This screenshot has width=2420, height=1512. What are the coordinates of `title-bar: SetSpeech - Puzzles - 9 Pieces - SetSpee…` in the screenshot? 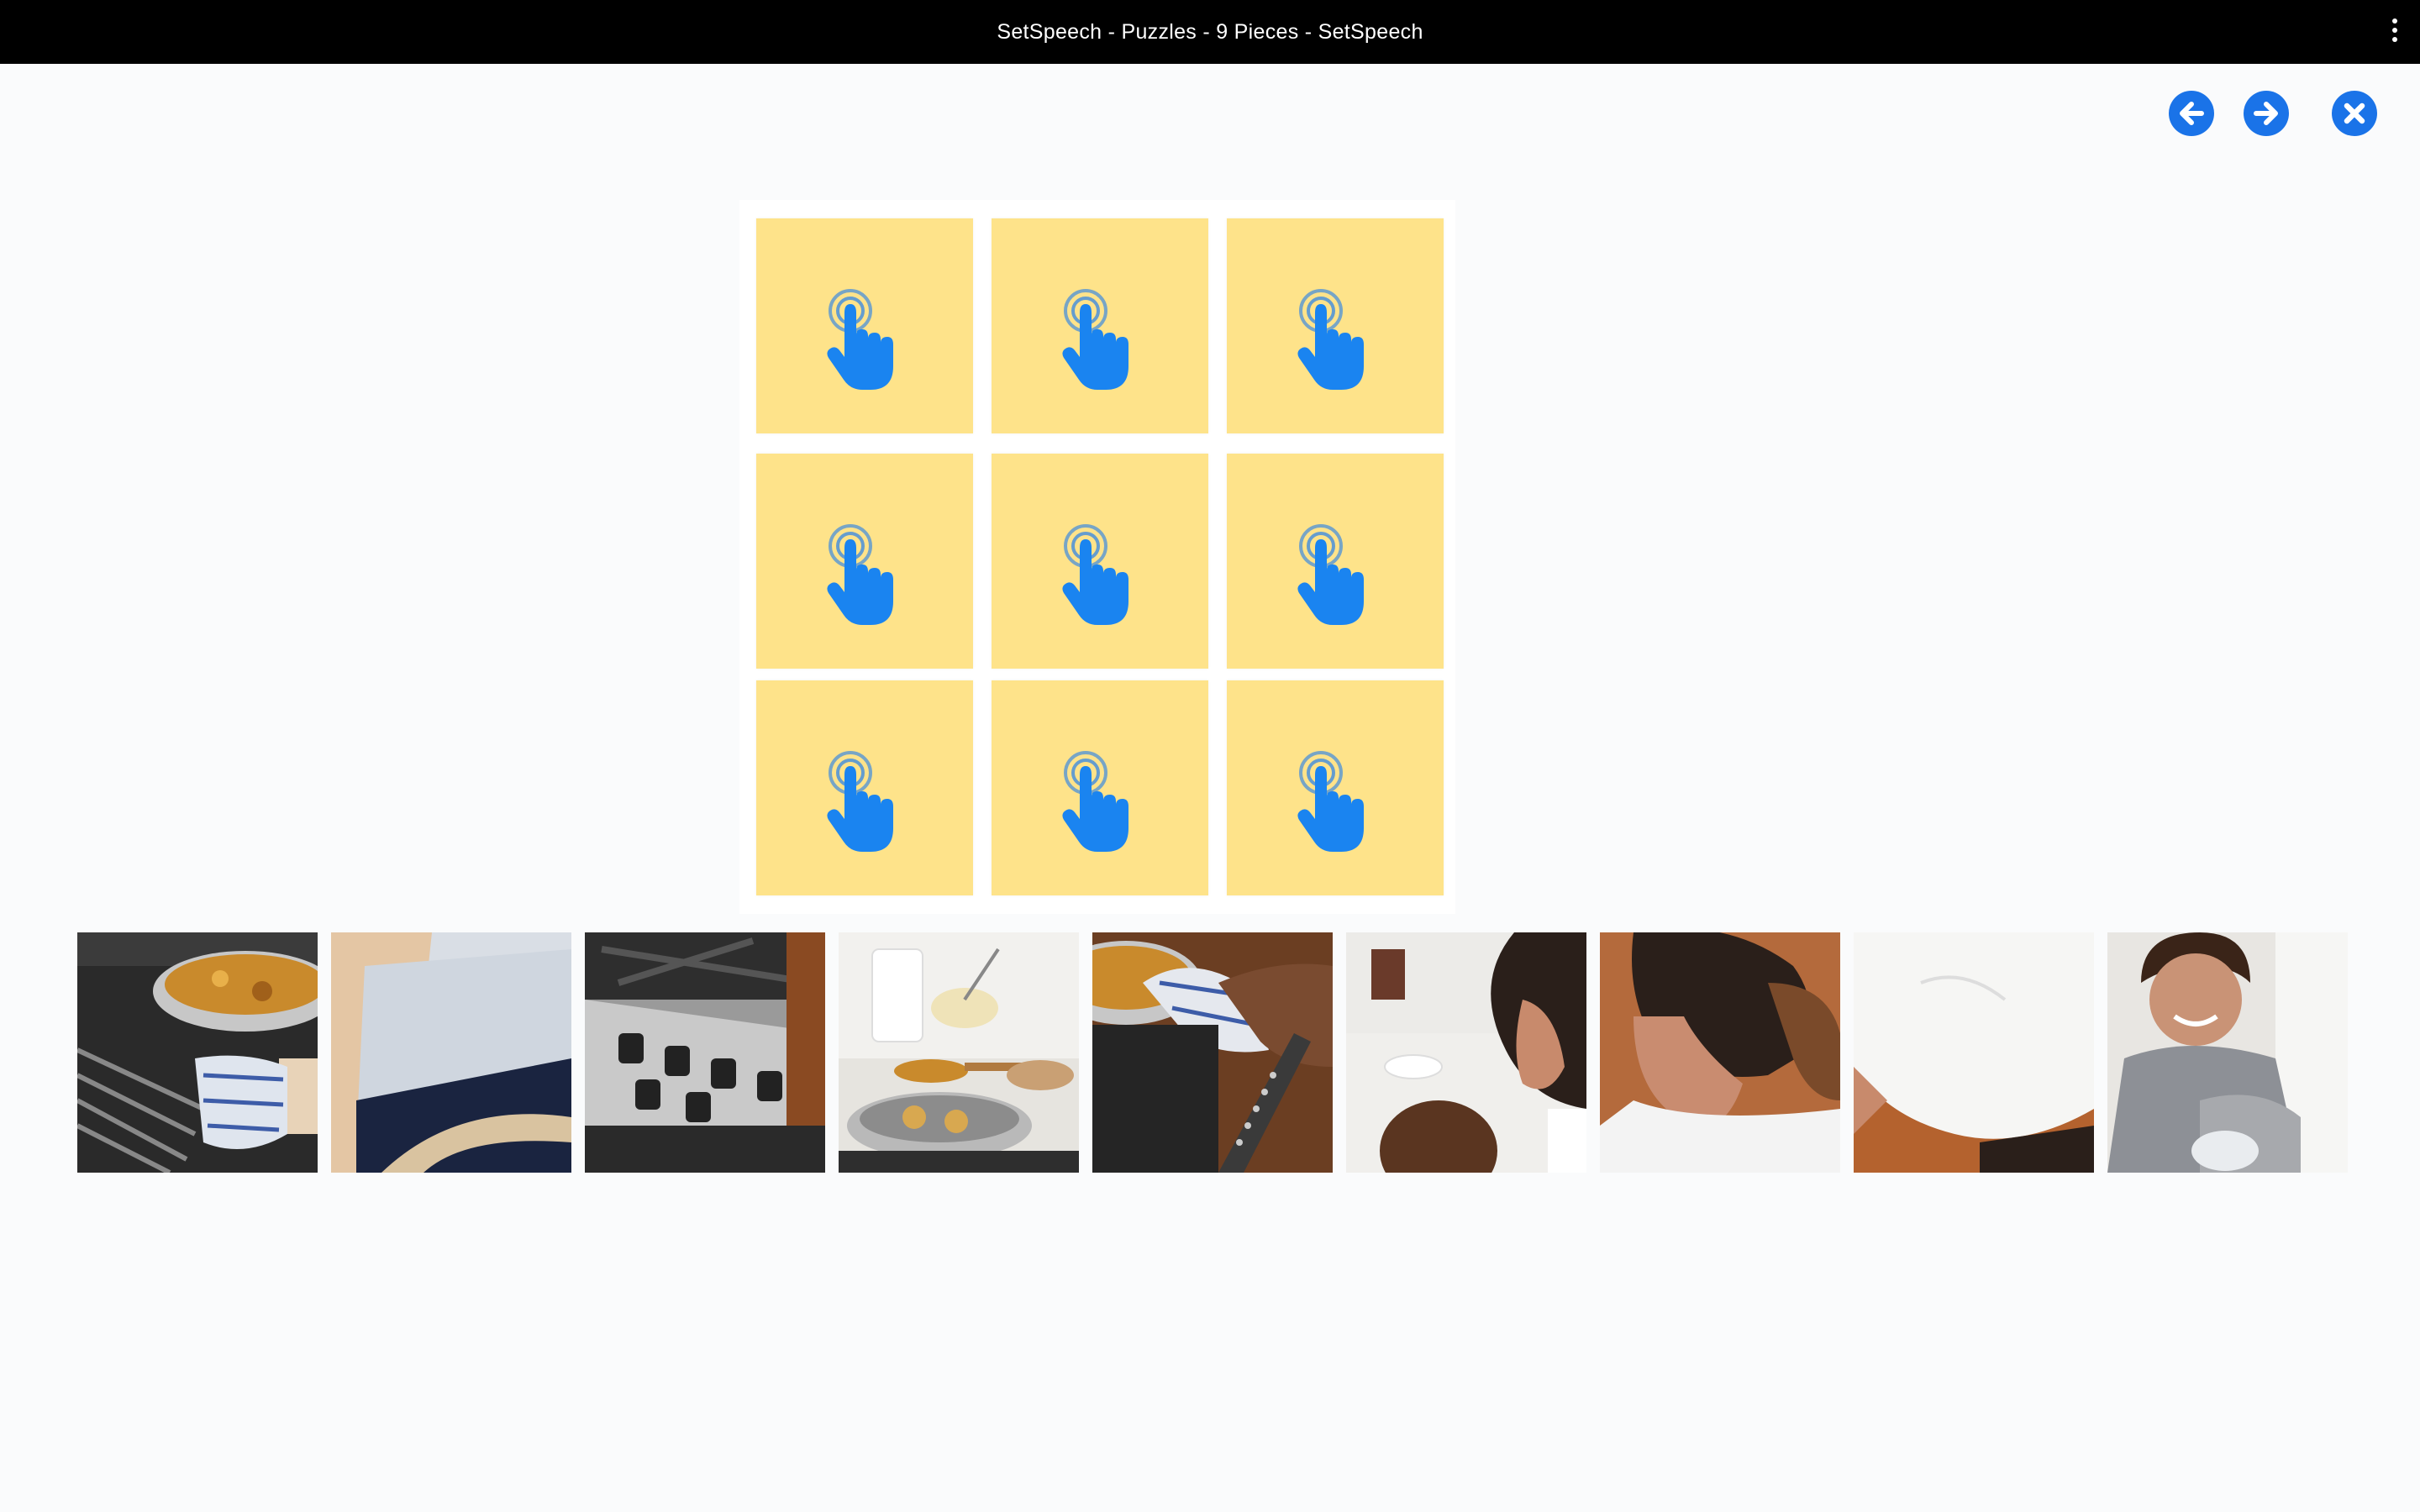 It's located at (1210, 32).